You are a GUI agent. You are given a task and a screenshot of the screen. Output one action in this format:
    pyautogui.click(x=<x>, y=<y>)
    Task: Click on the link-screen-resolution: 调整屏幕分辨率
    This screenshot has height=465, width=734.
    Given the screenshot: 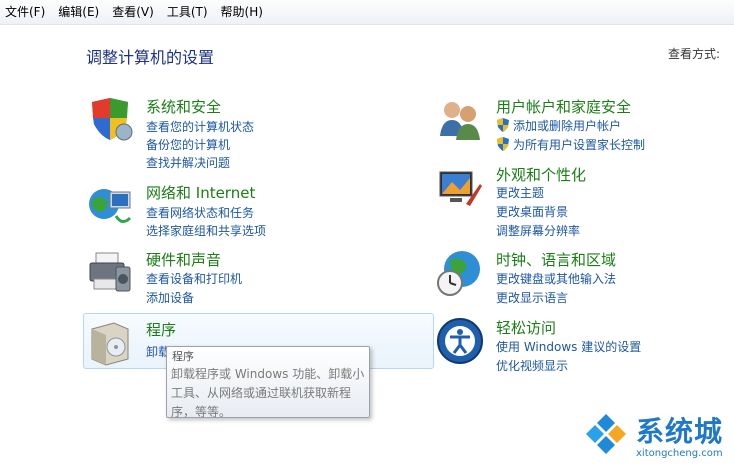 What is the action you would take?
    pyautogui.click(x=538, y=230)
    